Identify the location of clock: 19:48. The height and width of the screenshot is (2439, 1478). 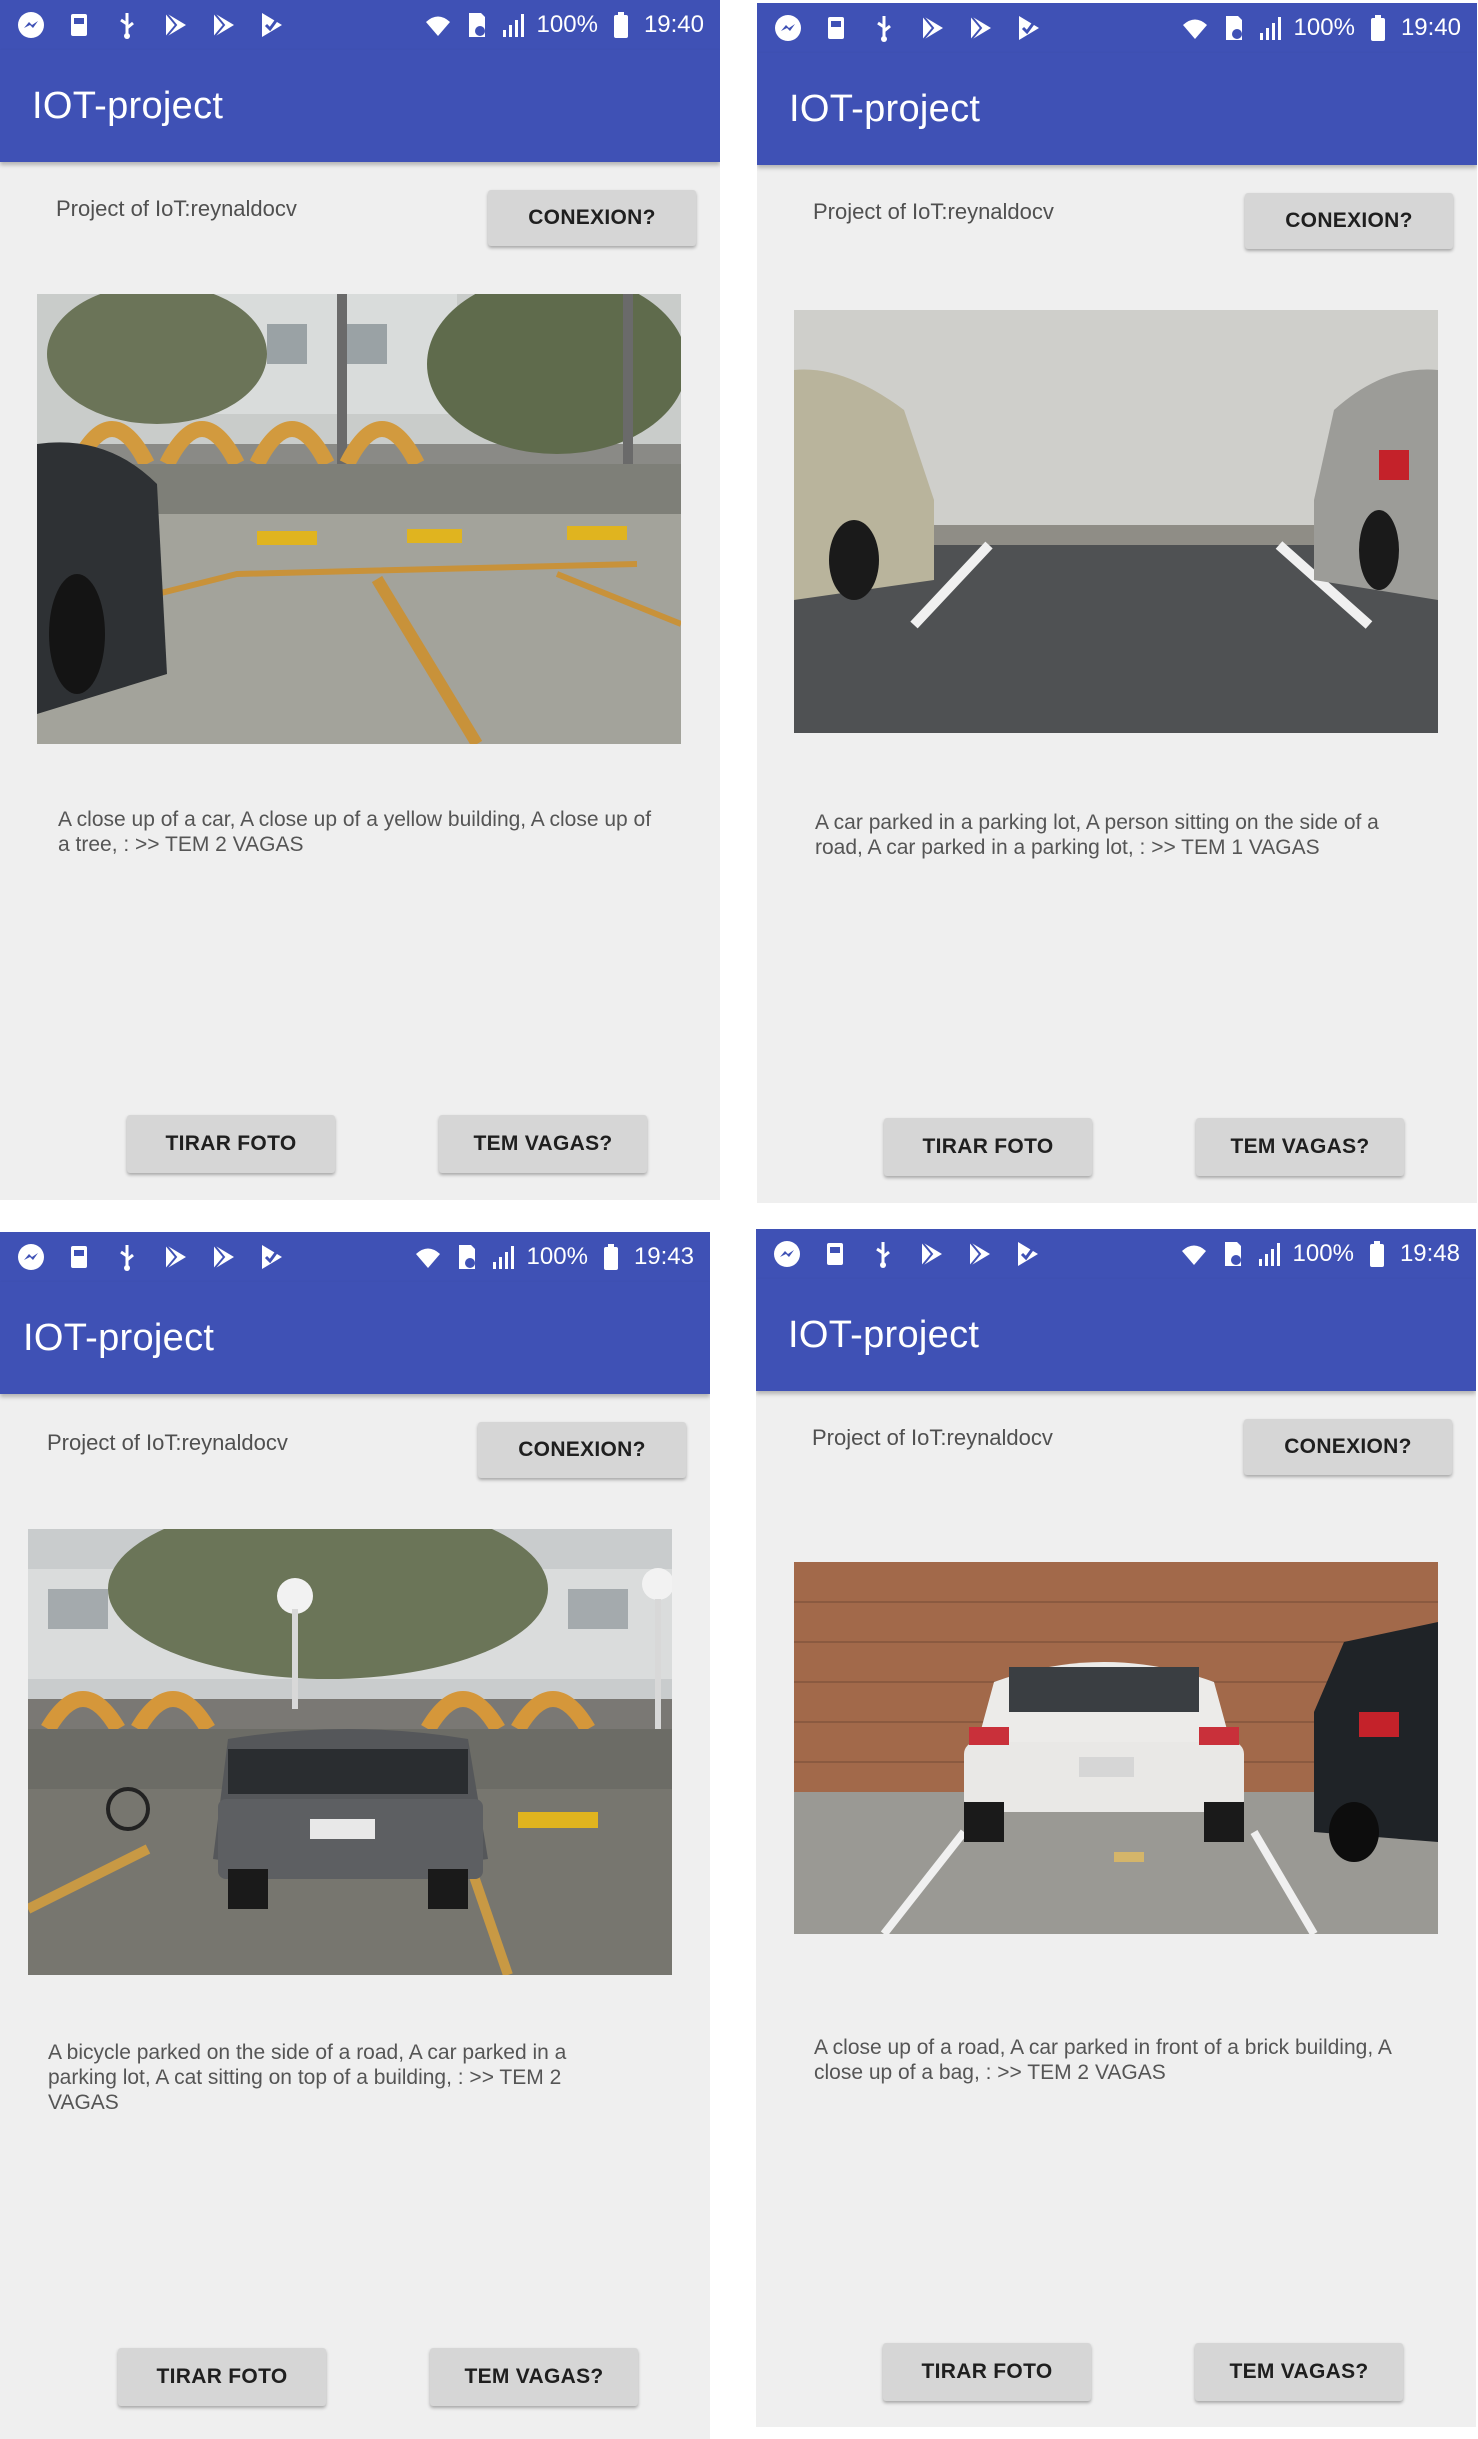
(1429, 1253).